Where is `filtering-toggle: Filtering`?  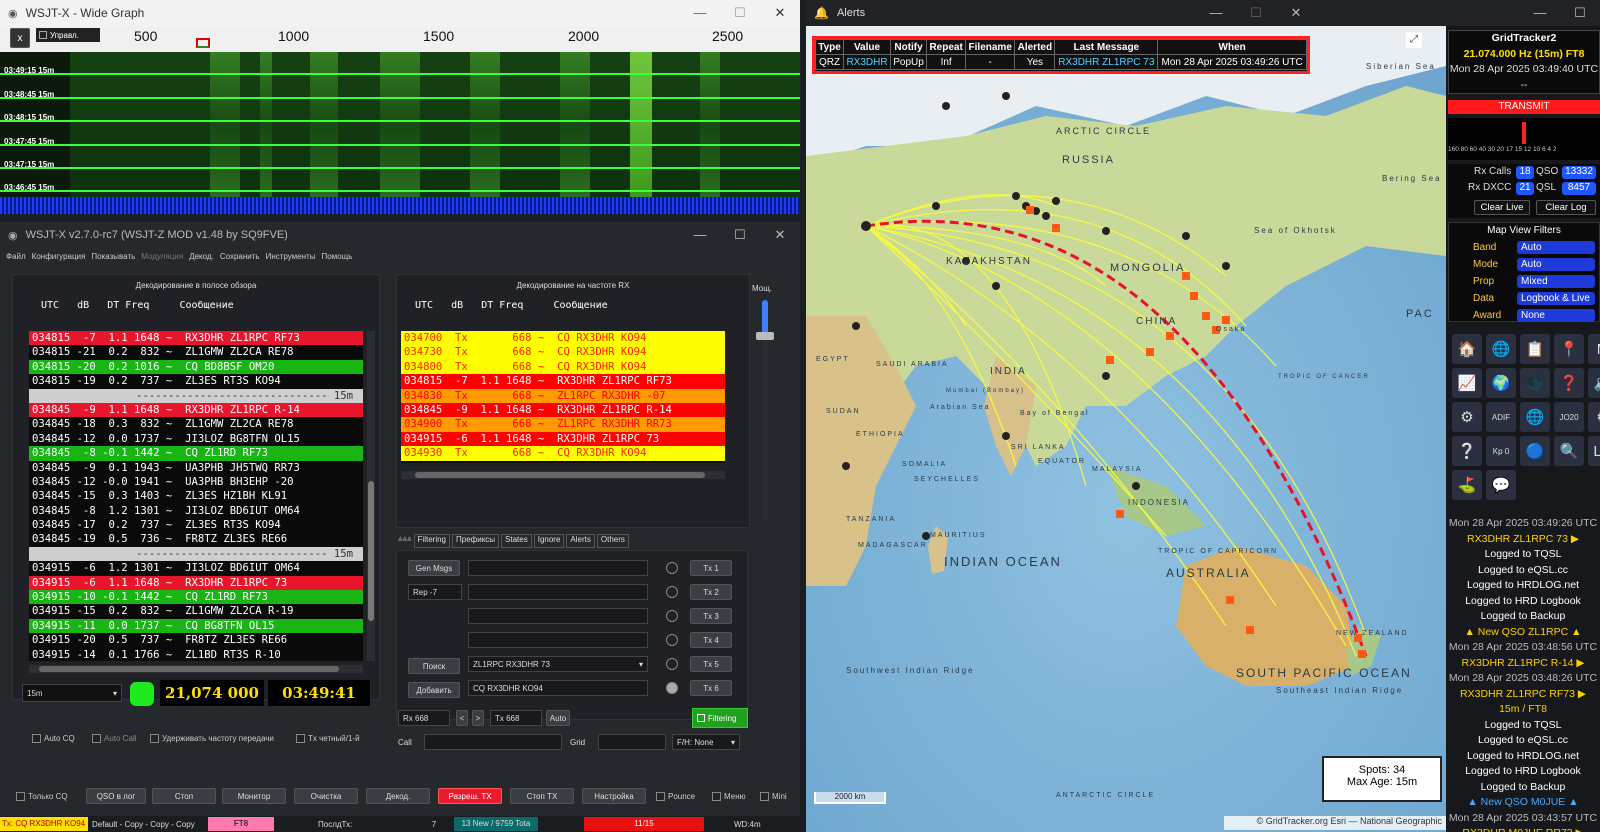 filtering-toggle: Filtering is located at coordinates (720, 718).